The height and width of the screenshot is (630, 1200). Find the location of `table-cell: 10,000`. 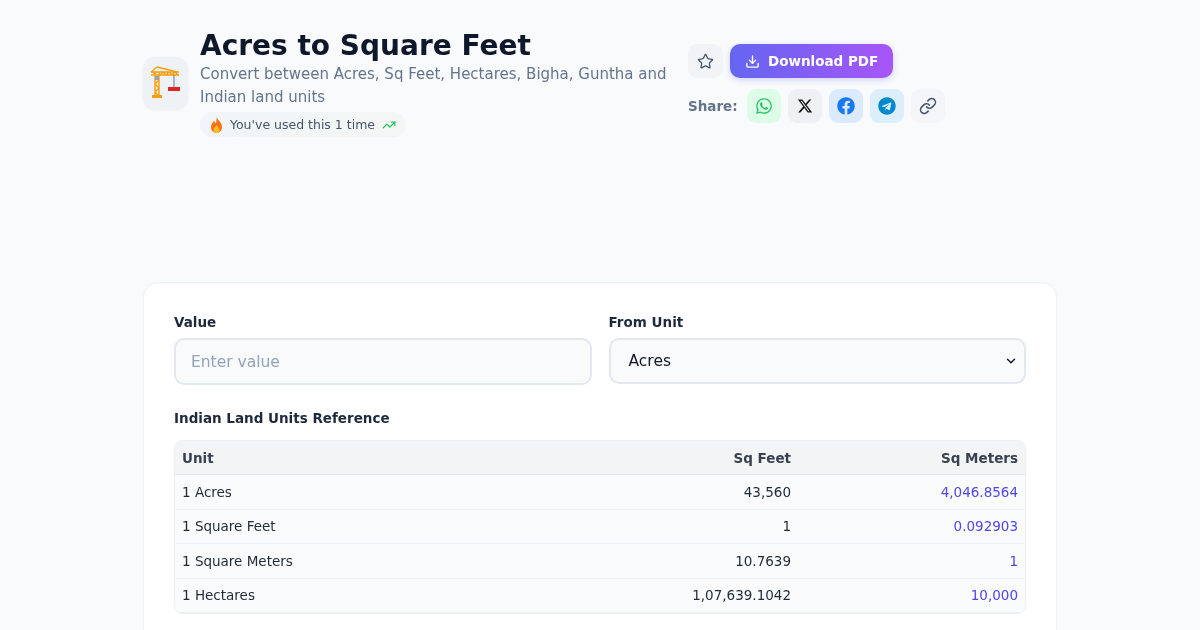

table-cell: 10,000 is located at coordinates (911, 595).